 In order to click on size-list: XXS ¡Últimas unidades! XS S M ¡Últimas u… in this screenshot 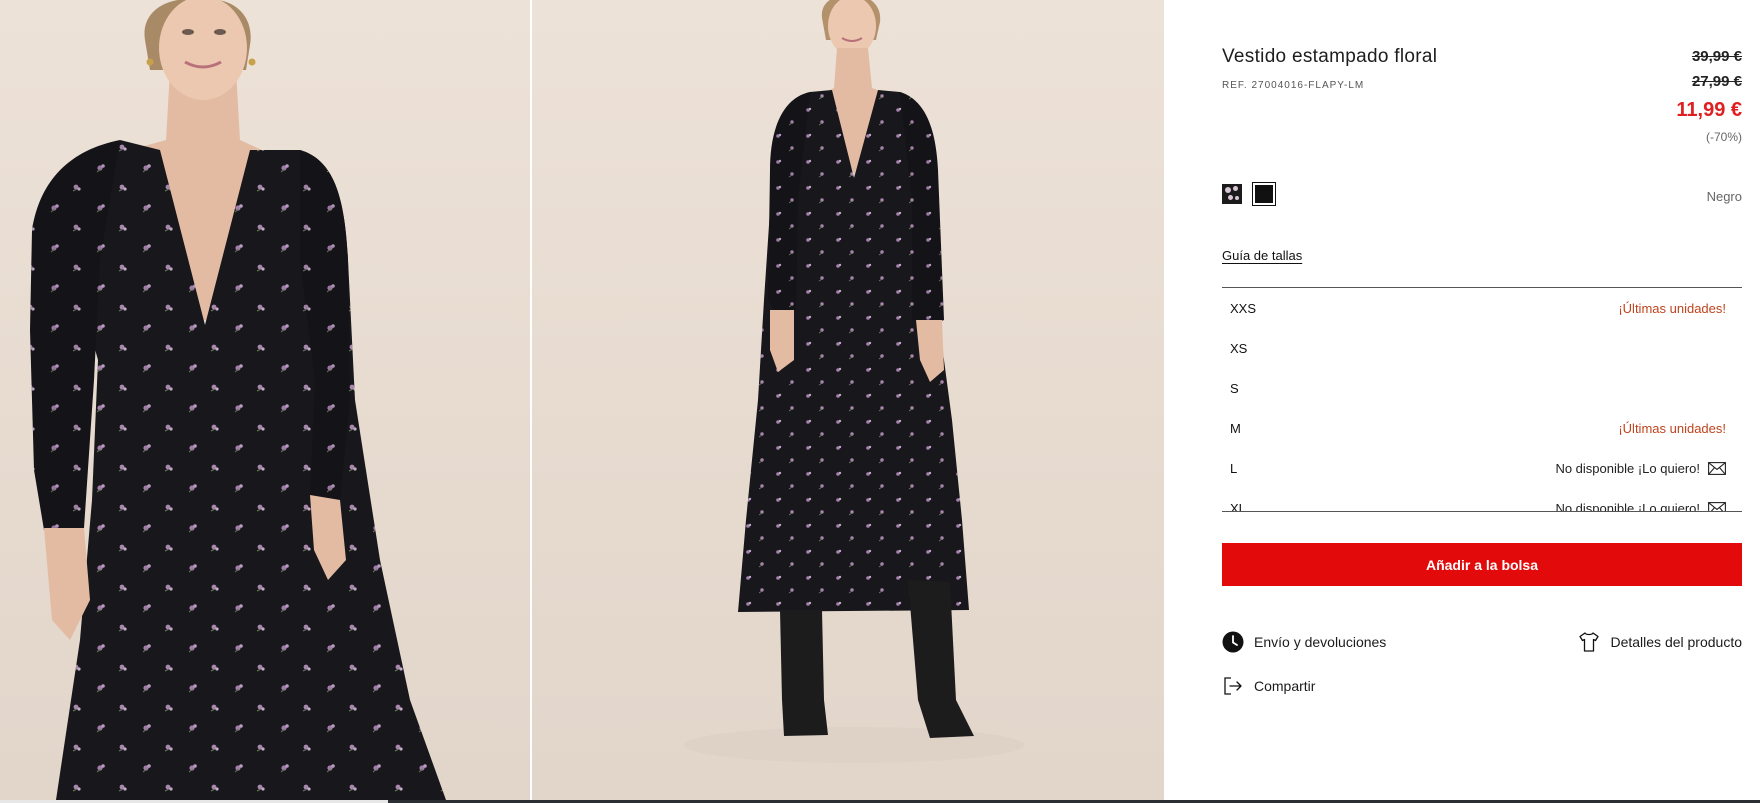, I will do `click(1482, 399)`.